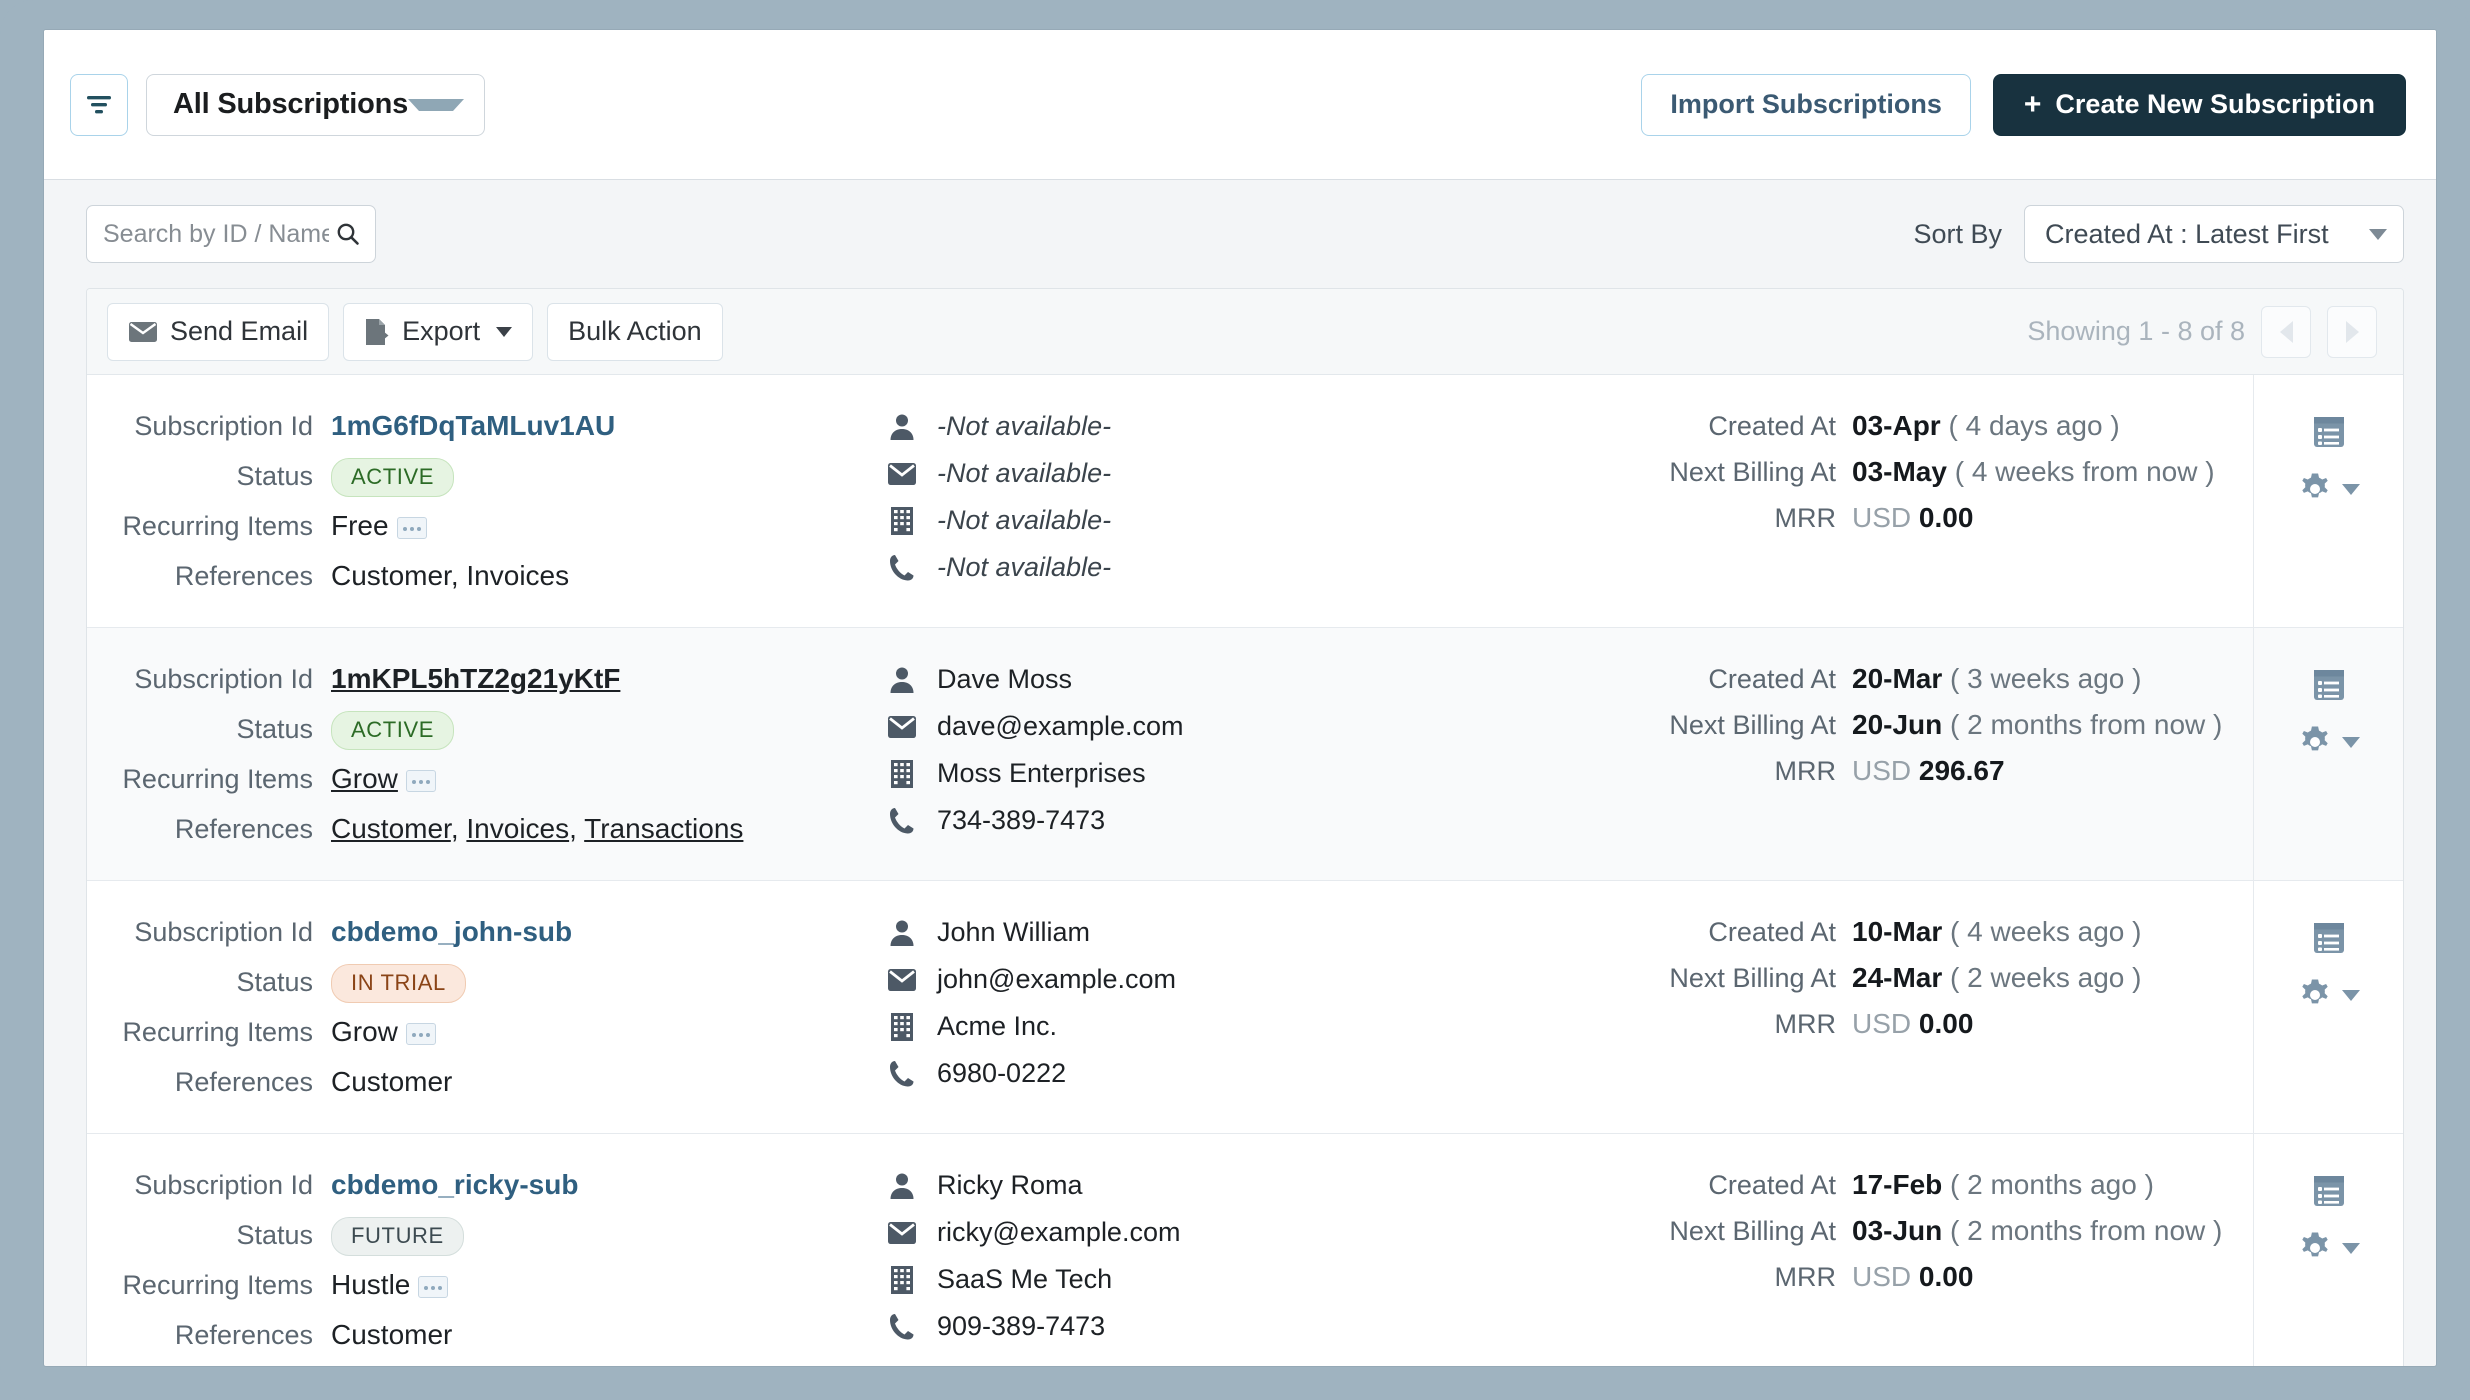 This screenshot has height=1400, width=2470. What do you see at coordinates (635, 331) in the screenshot?
I see `bulk-action-button: Bulk Action` at bounding box center [635, 331].